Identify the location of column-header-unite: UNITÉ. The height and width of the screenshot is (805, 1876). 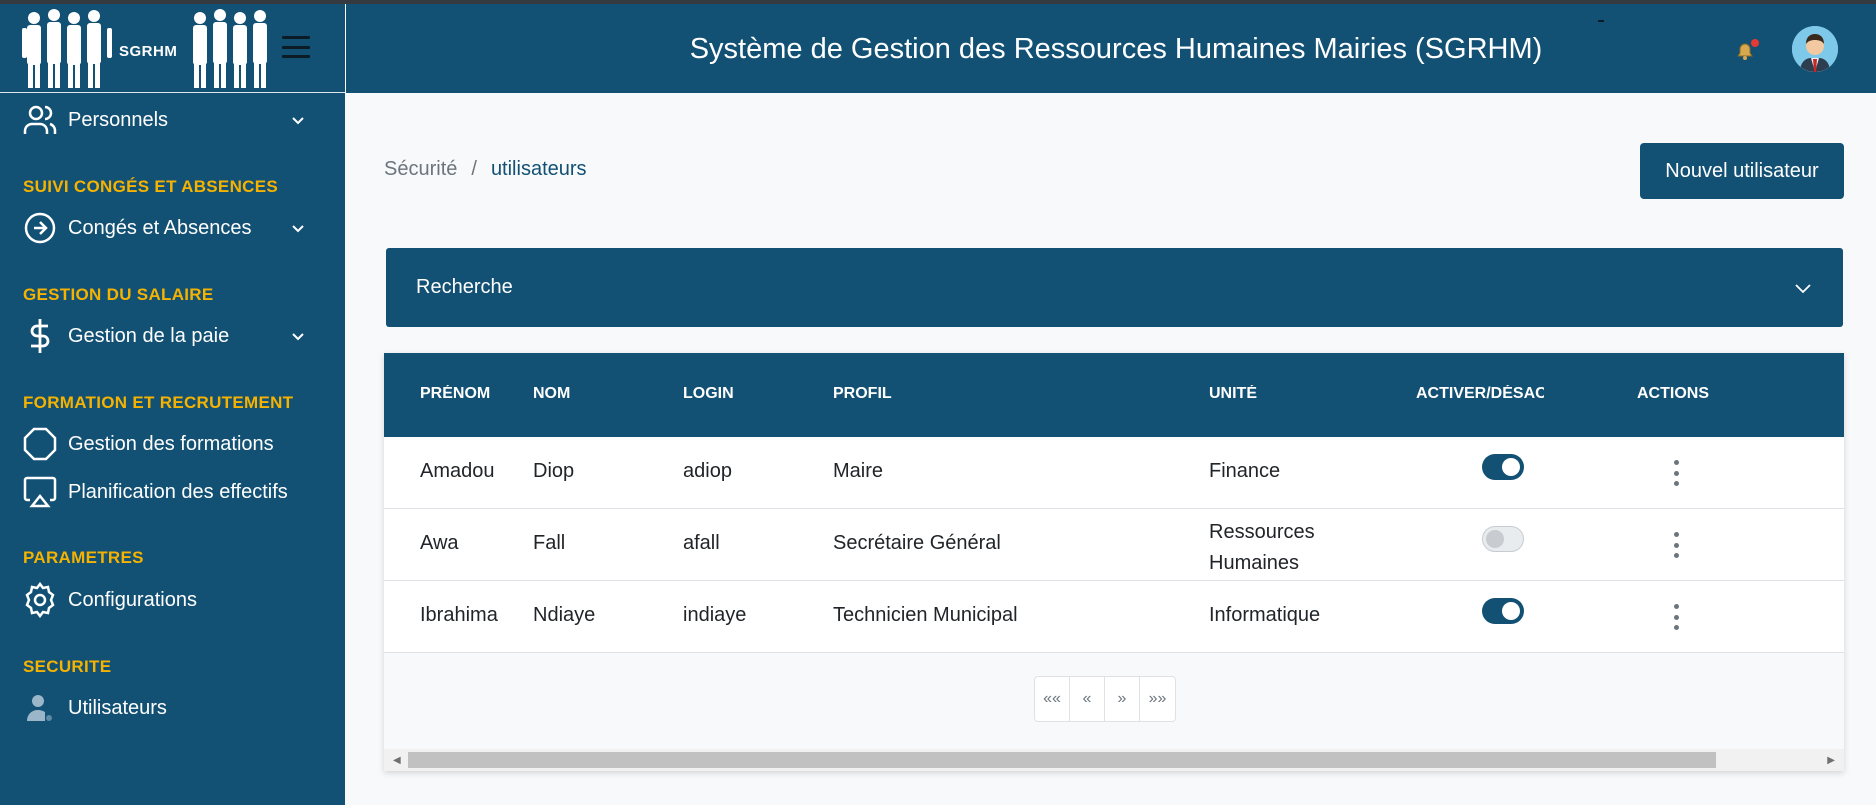
(1233, 393).